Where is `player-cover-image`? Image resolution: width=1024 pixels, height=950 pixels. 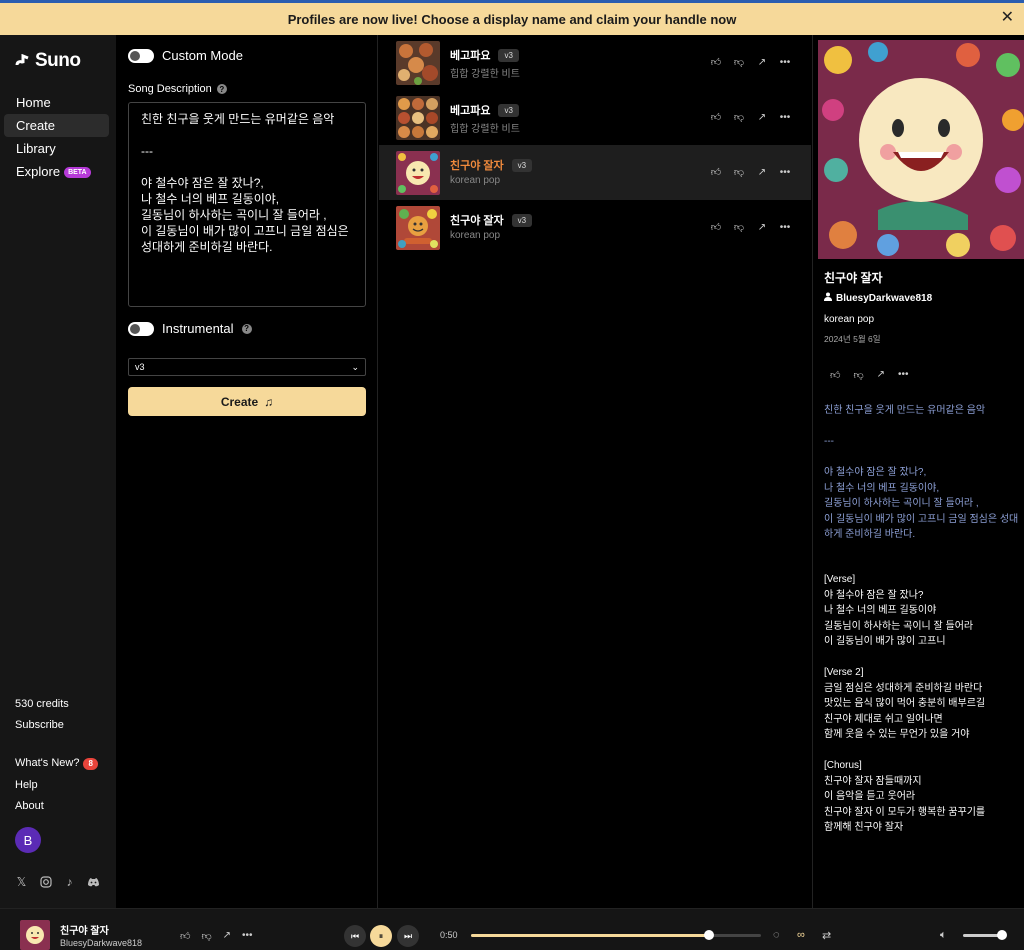
player-cover-image is located at coordinates (35, 935).